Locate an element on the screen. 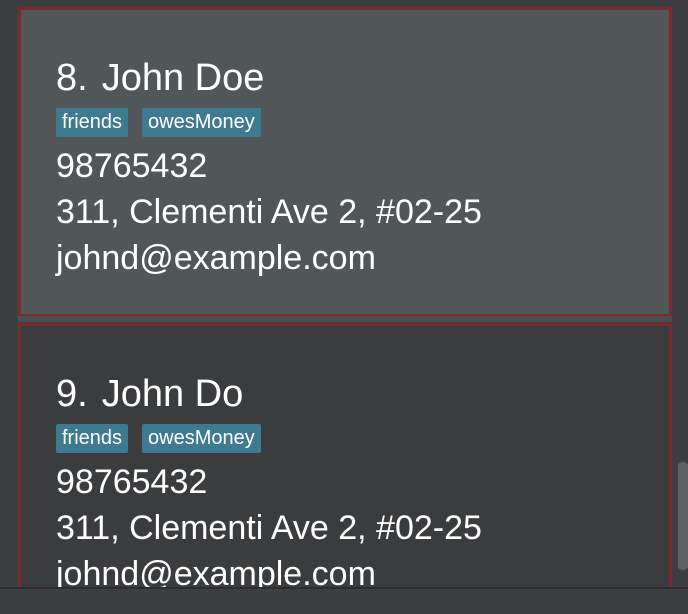 The height and width of the screenshot is (614, 688). person-name-row: 9. John Do is located at coordinates (352, 394).